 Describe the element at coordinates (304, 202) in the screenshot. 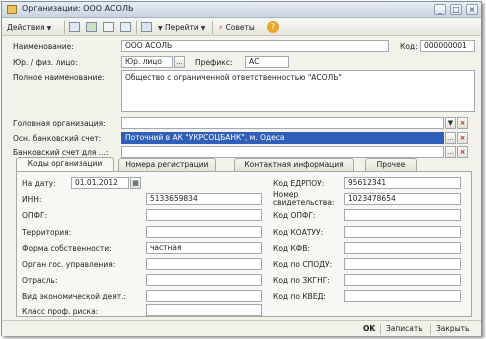

I see `cert-label-line2: свидетельства:` at that location.